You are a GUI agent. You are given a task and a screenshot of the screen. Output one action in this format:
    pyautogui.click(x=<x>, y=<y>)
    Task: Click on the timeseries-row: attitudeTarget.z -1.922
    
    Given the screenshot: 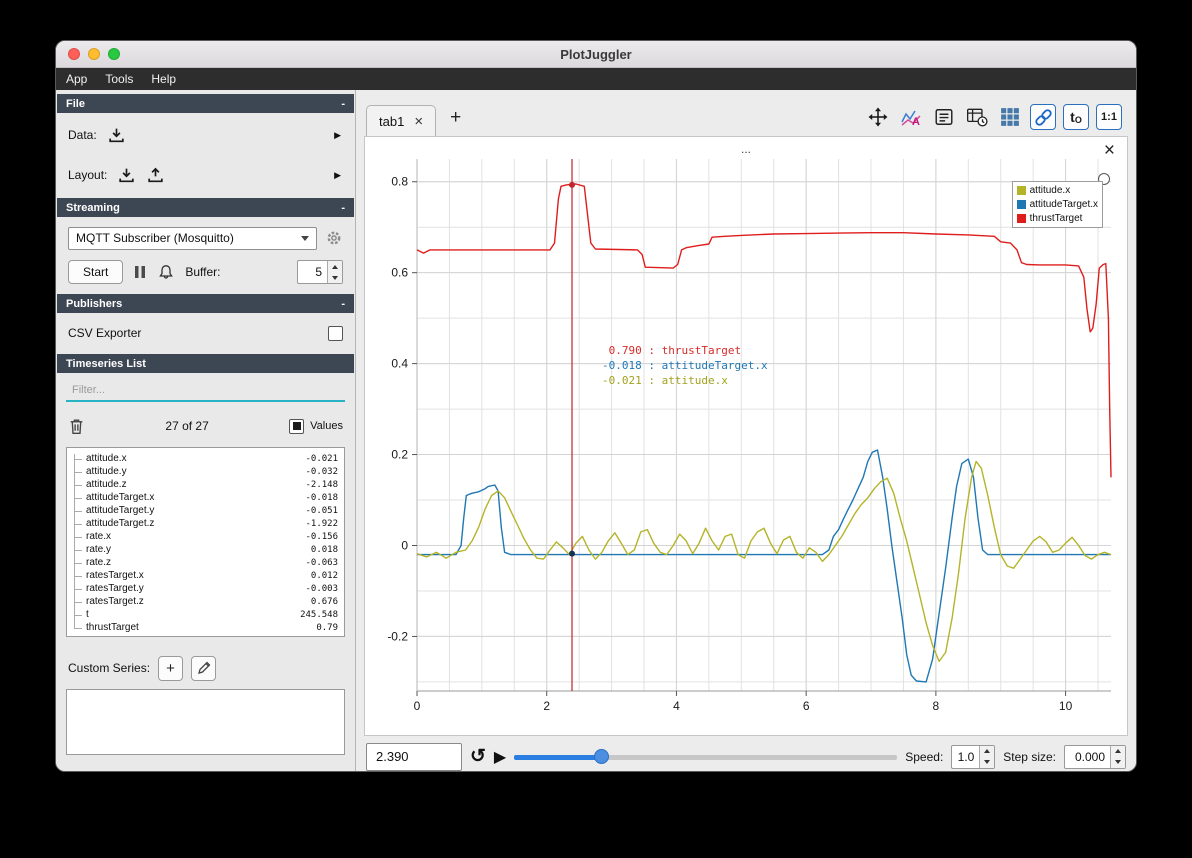 What is the action you would take?
    pyautogui.click(x=205, y=523)
    